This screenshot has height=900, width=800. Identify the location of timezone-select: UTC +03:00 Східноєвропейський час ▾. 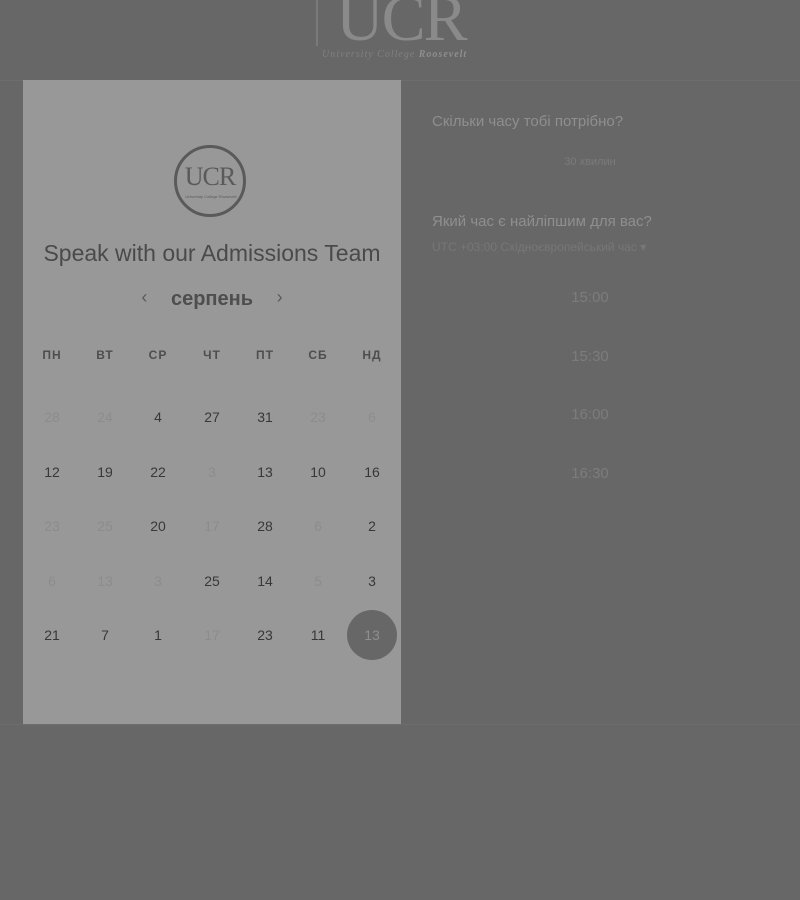
(539, 247).